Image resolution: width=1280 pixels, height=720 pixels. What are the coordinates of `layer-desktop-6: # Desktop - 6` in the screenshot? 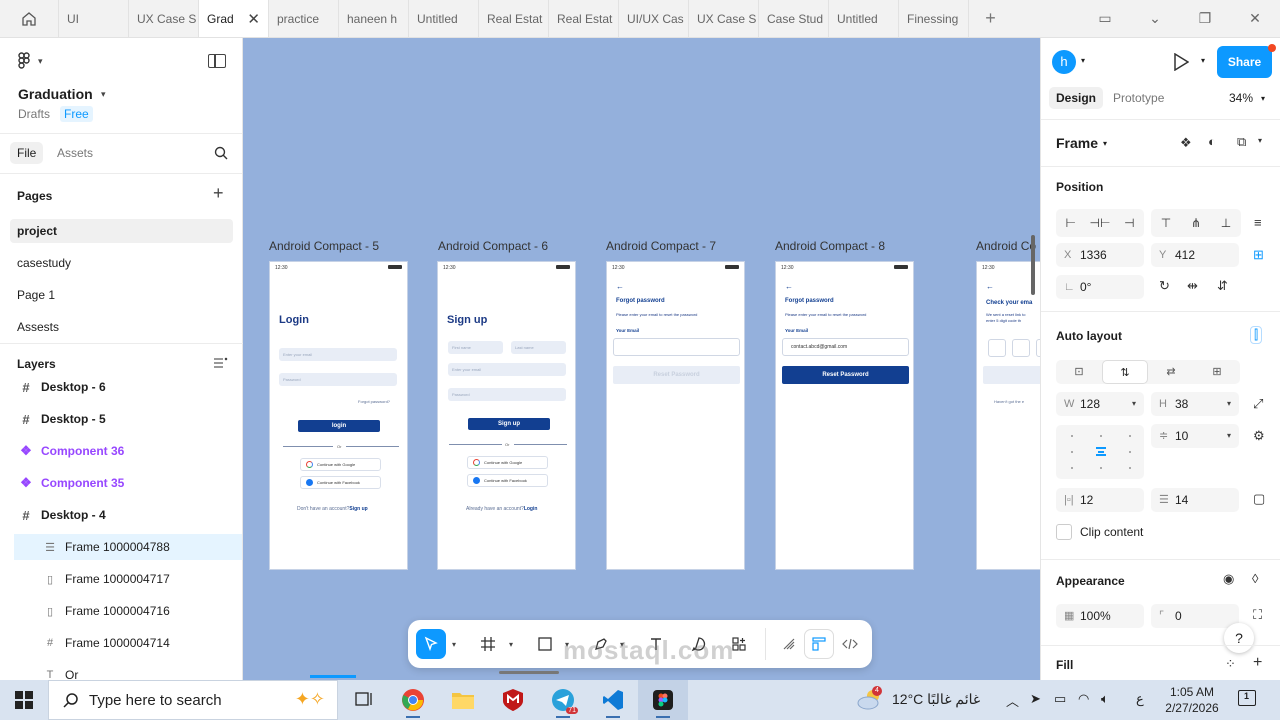 It's located at (128, 387).